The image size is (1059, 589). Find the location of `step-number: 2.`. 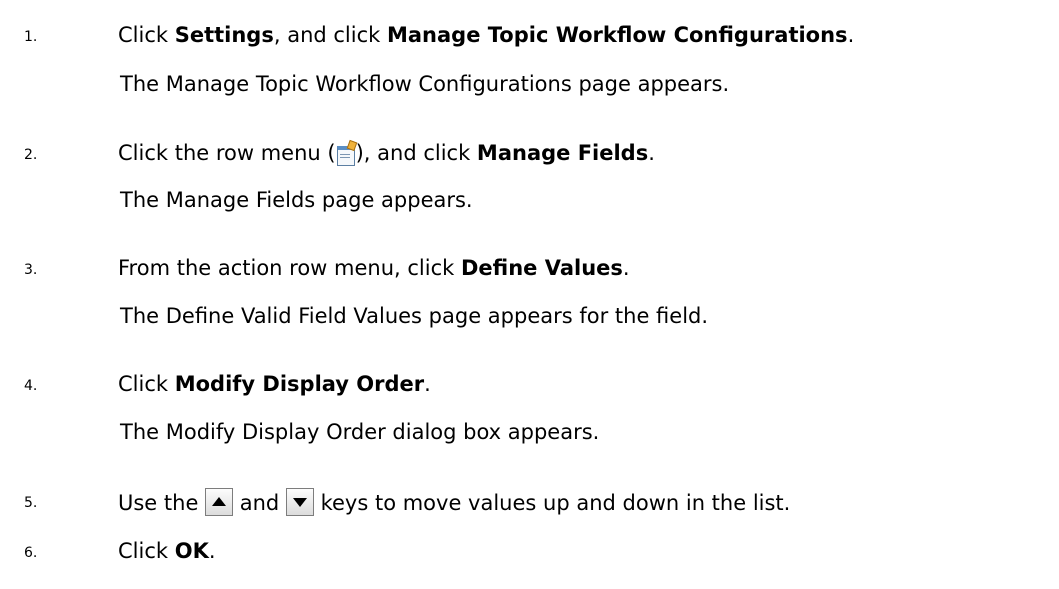

step-number: 2. is located at coordinates (31, 155).